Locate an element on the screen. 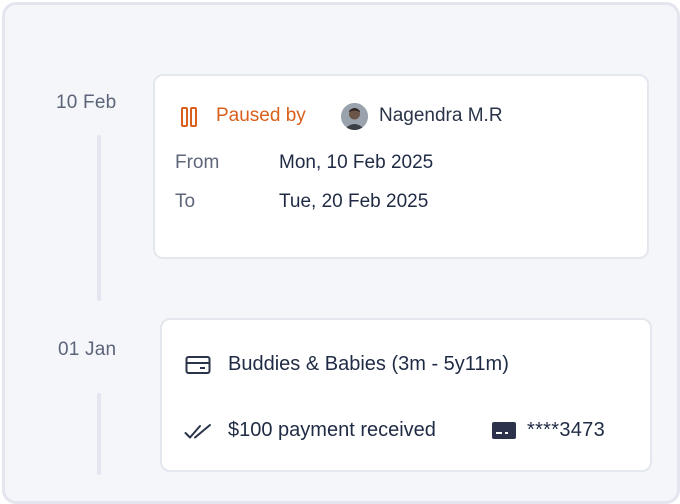  card-number: ****3473 is located at coordinates (566, 430).